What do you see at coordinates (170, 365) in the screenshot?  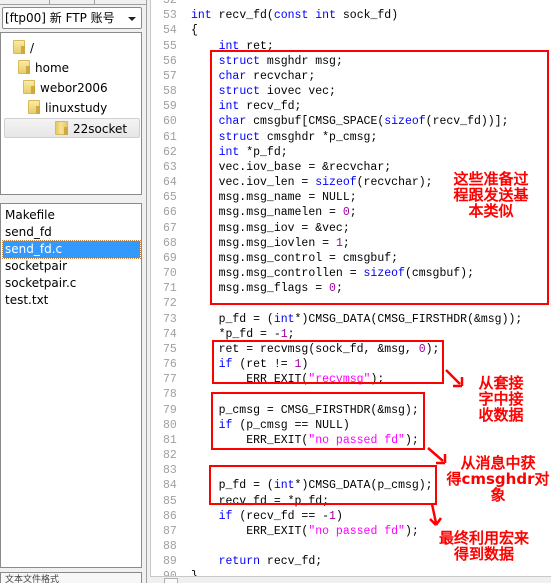 I see `line-number: 76` at bounding box center [170, 365].